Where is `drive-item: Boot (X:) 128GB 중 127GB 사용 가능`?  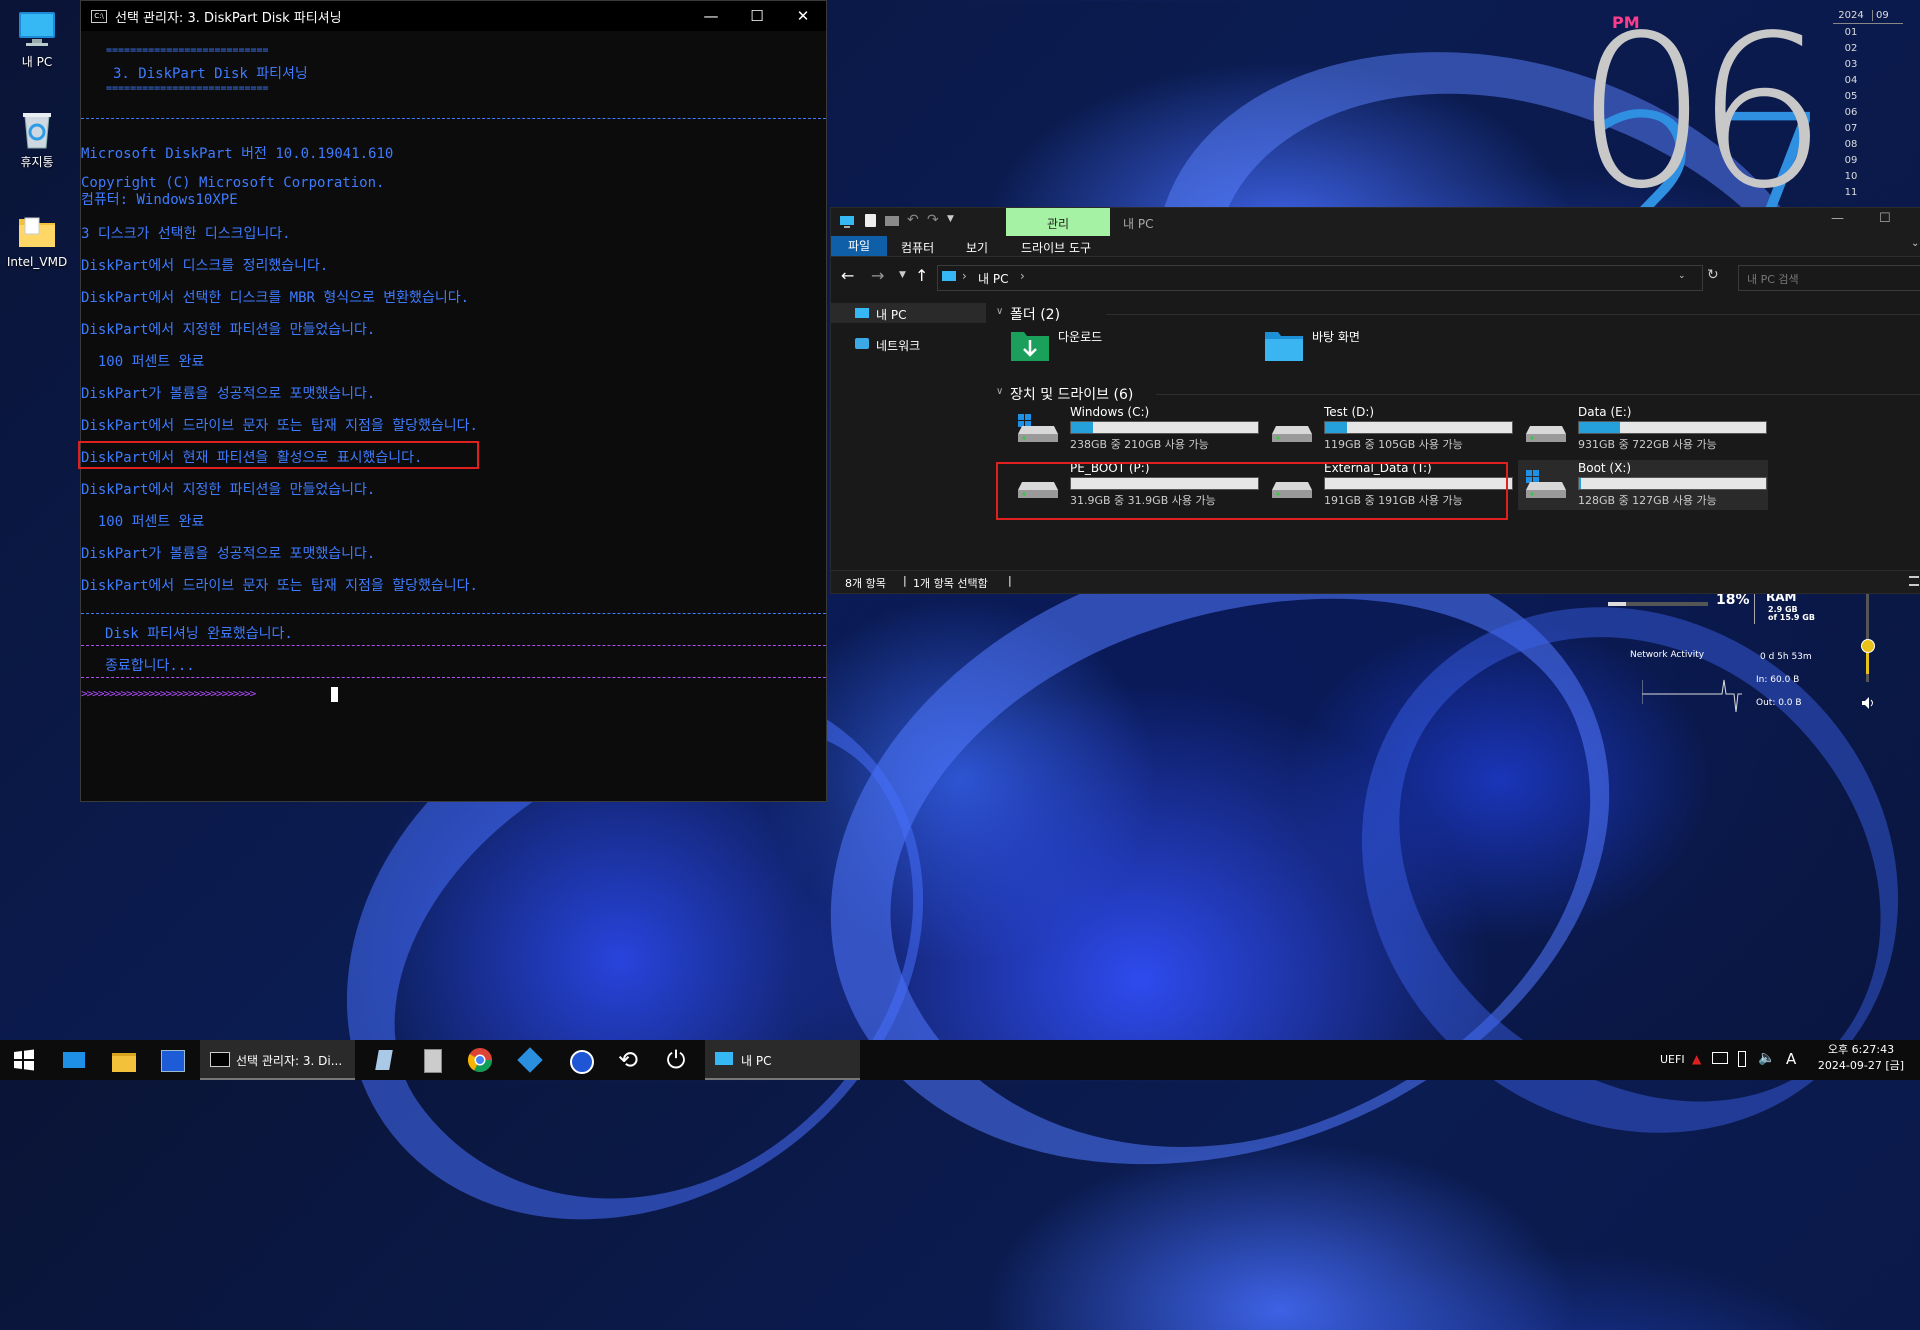 drive-item: Boot (X:) 128GB 중 127GB 사용 가능 is located at coordinates (1643, 485).